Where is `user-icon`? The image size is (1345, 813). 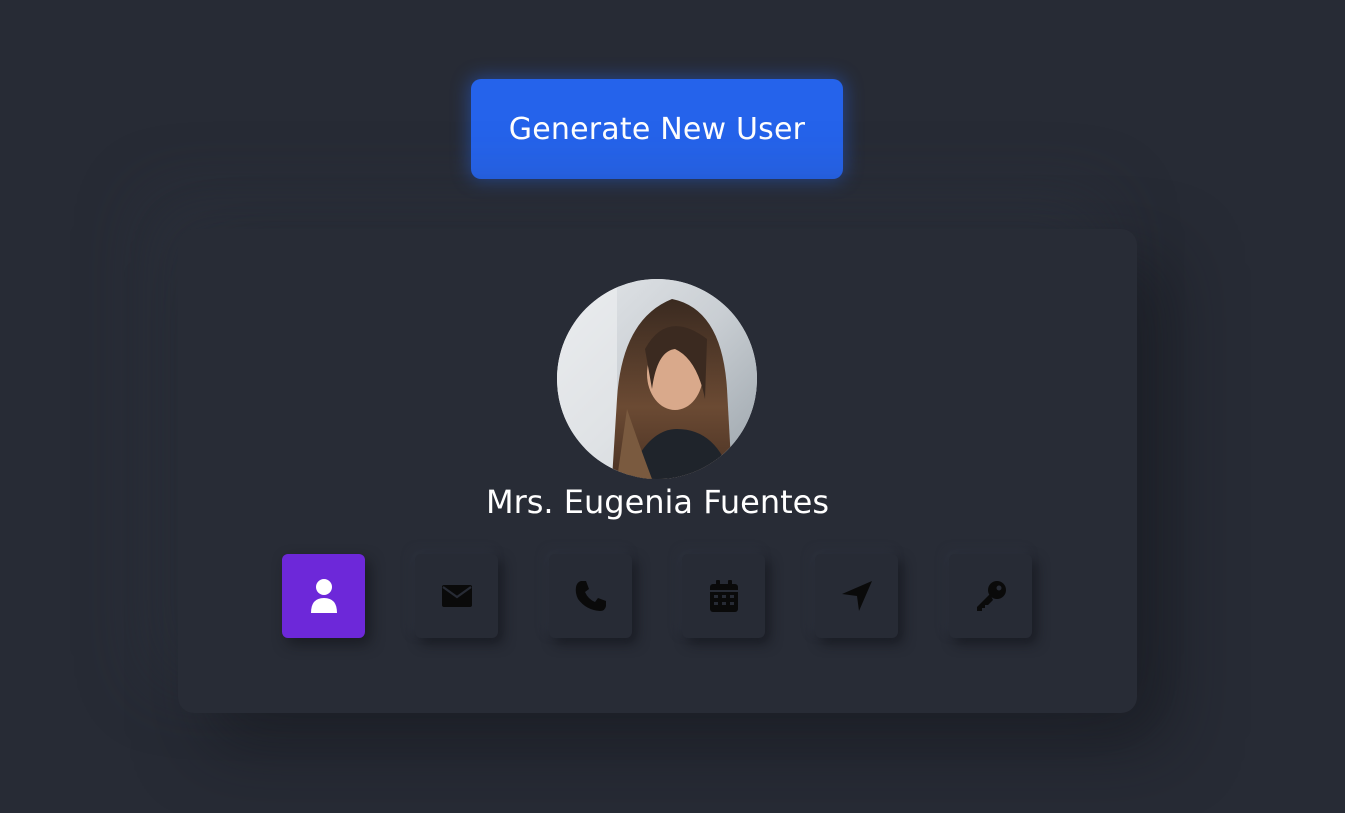 user-icon is located at coordinates (323, 596).